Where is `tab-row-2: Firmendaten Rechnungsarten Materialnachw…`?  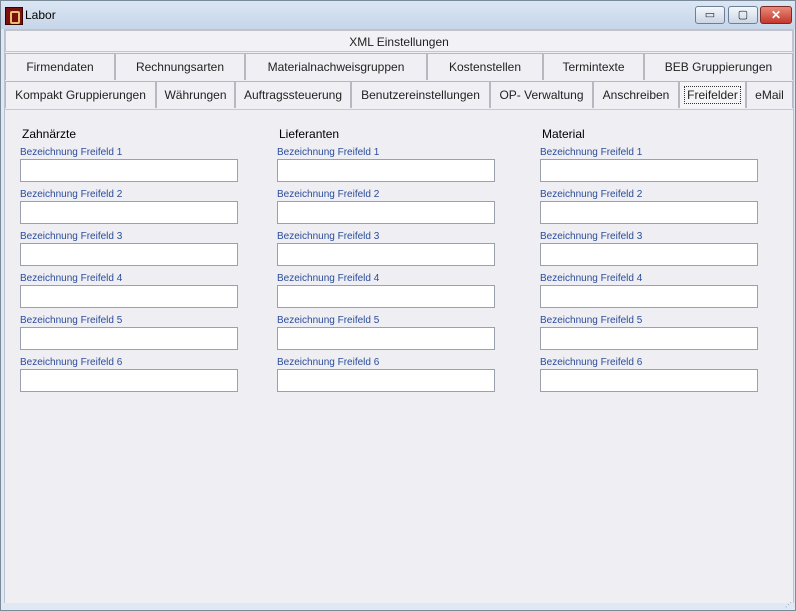 tab-row-2: Firmendaten Rechnungsarten Materialnachw… is located at coordinates (399, 66).